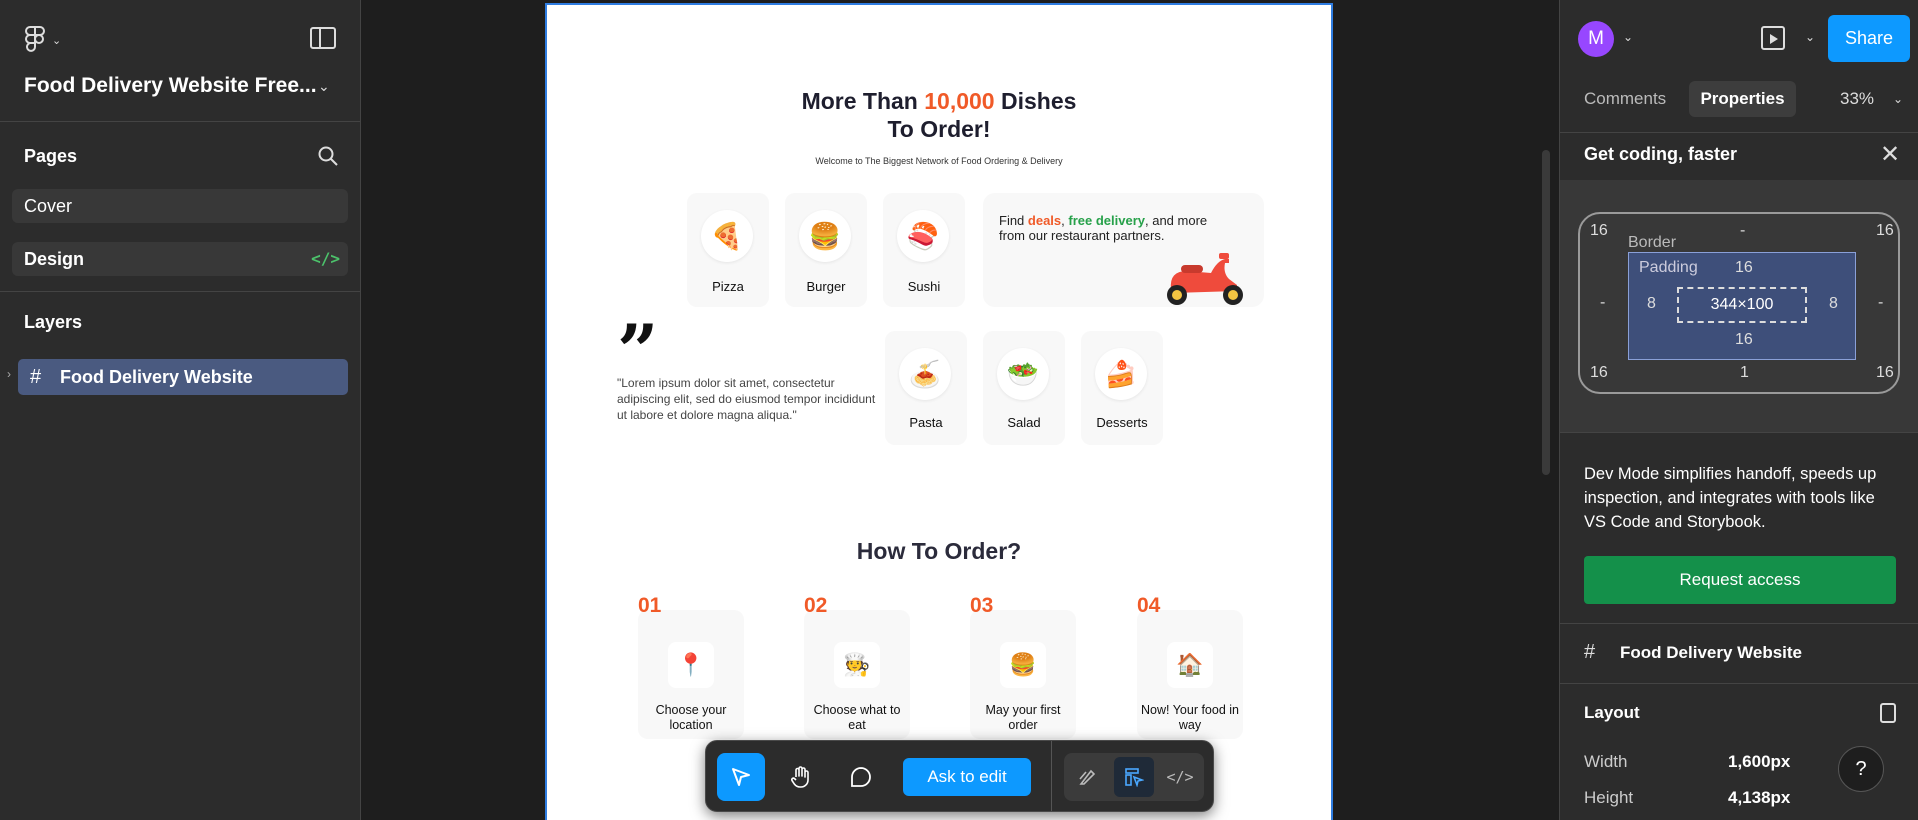 This screenshot has height=820, width=1918. Describe the element at coordinates (180, 61) in the screenshot. I see `sidebar-header: ⌄ Food Delivery Website Free... ⌄` at that location.